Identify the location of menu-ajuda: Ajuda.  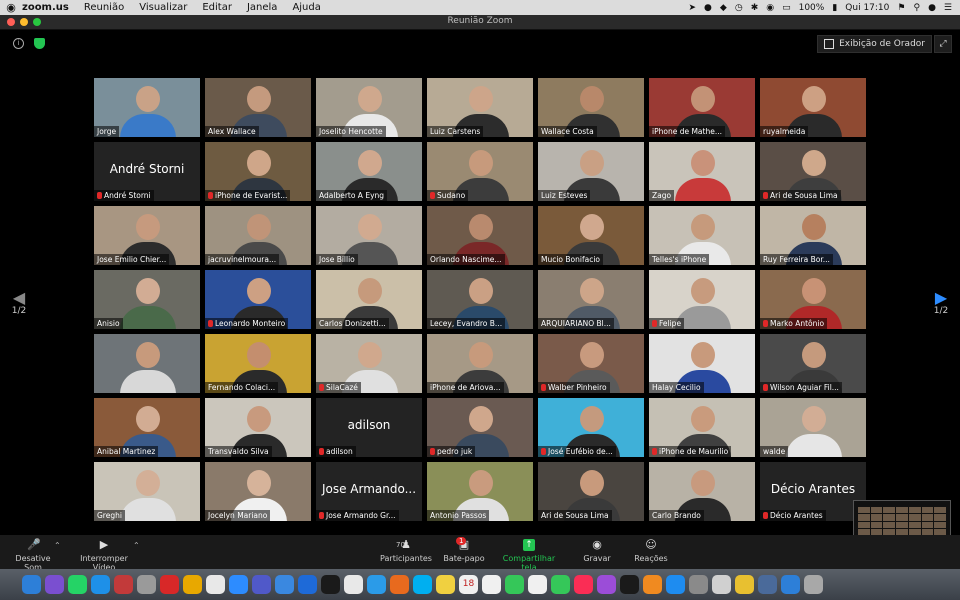
(306, 7).